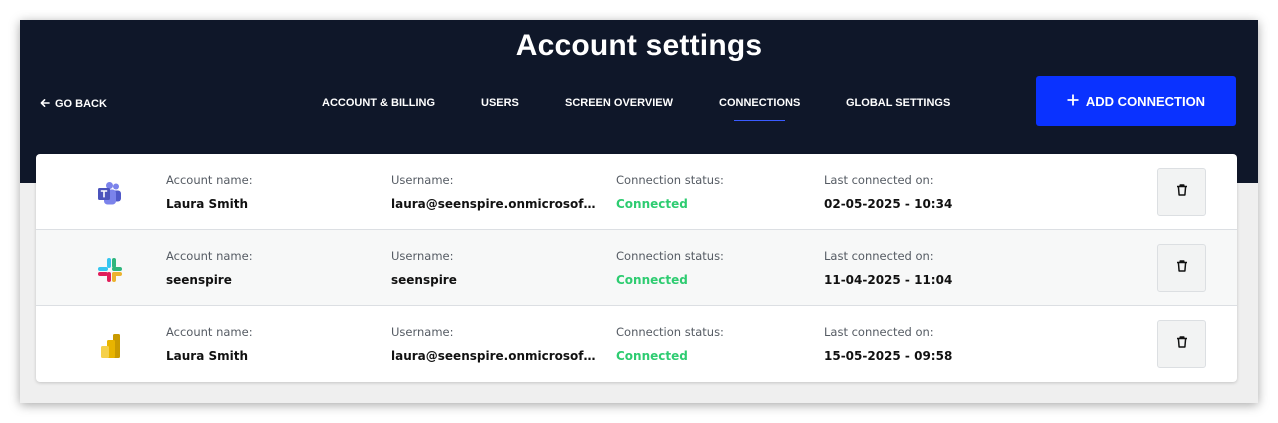  I want to click on tab-global-settings: GLOBAL SETTINGS, so click(898, 109).